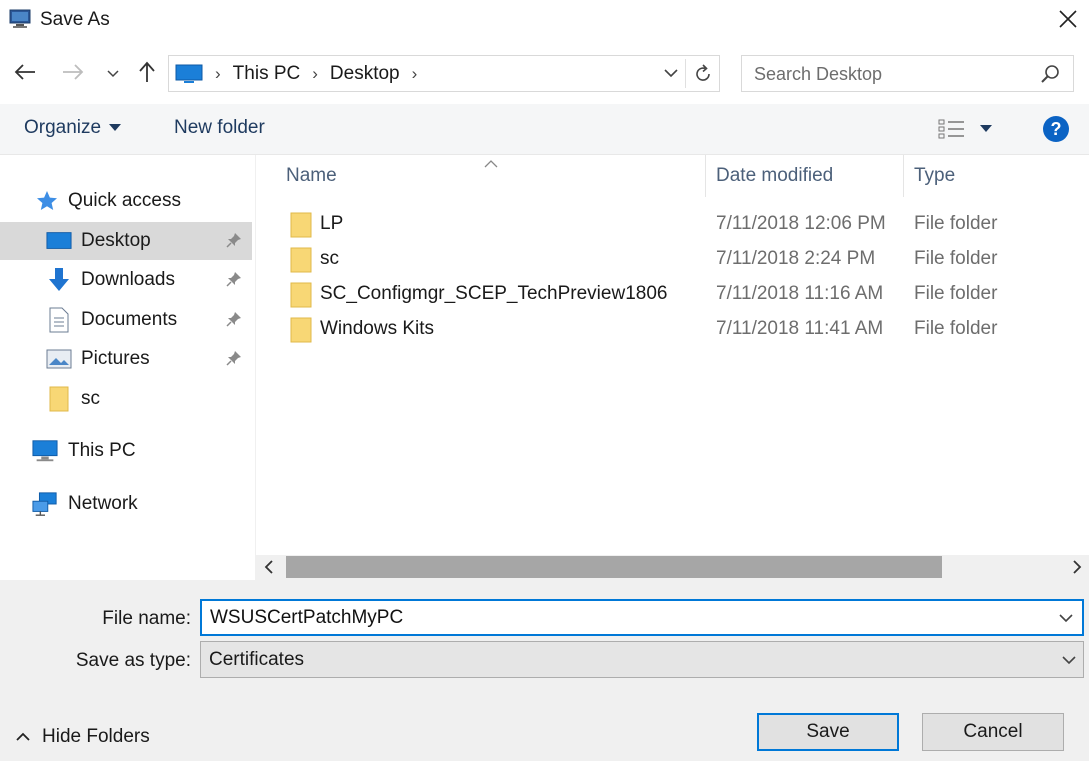 The image size is (1089, 761). What do you see at coordinates (96, 736) in the screenshot?
I see `hide-folders-label: Hide Folders` at bounding box center [96, 736].